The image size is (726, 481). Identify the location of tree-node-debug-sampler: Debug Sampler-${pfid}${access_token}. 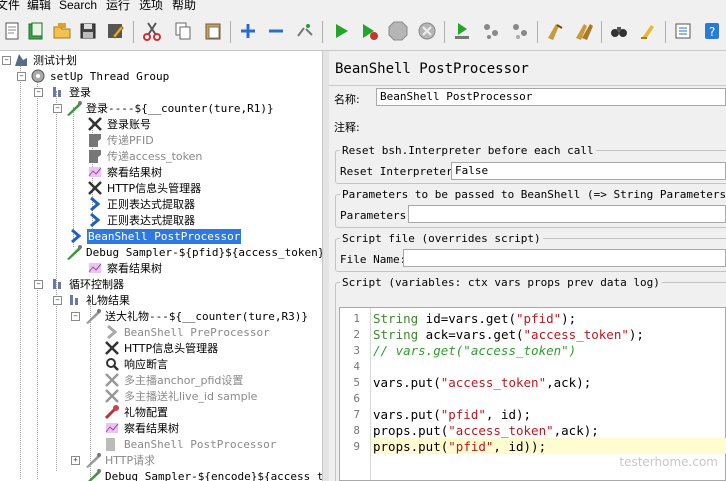
(194, 252).